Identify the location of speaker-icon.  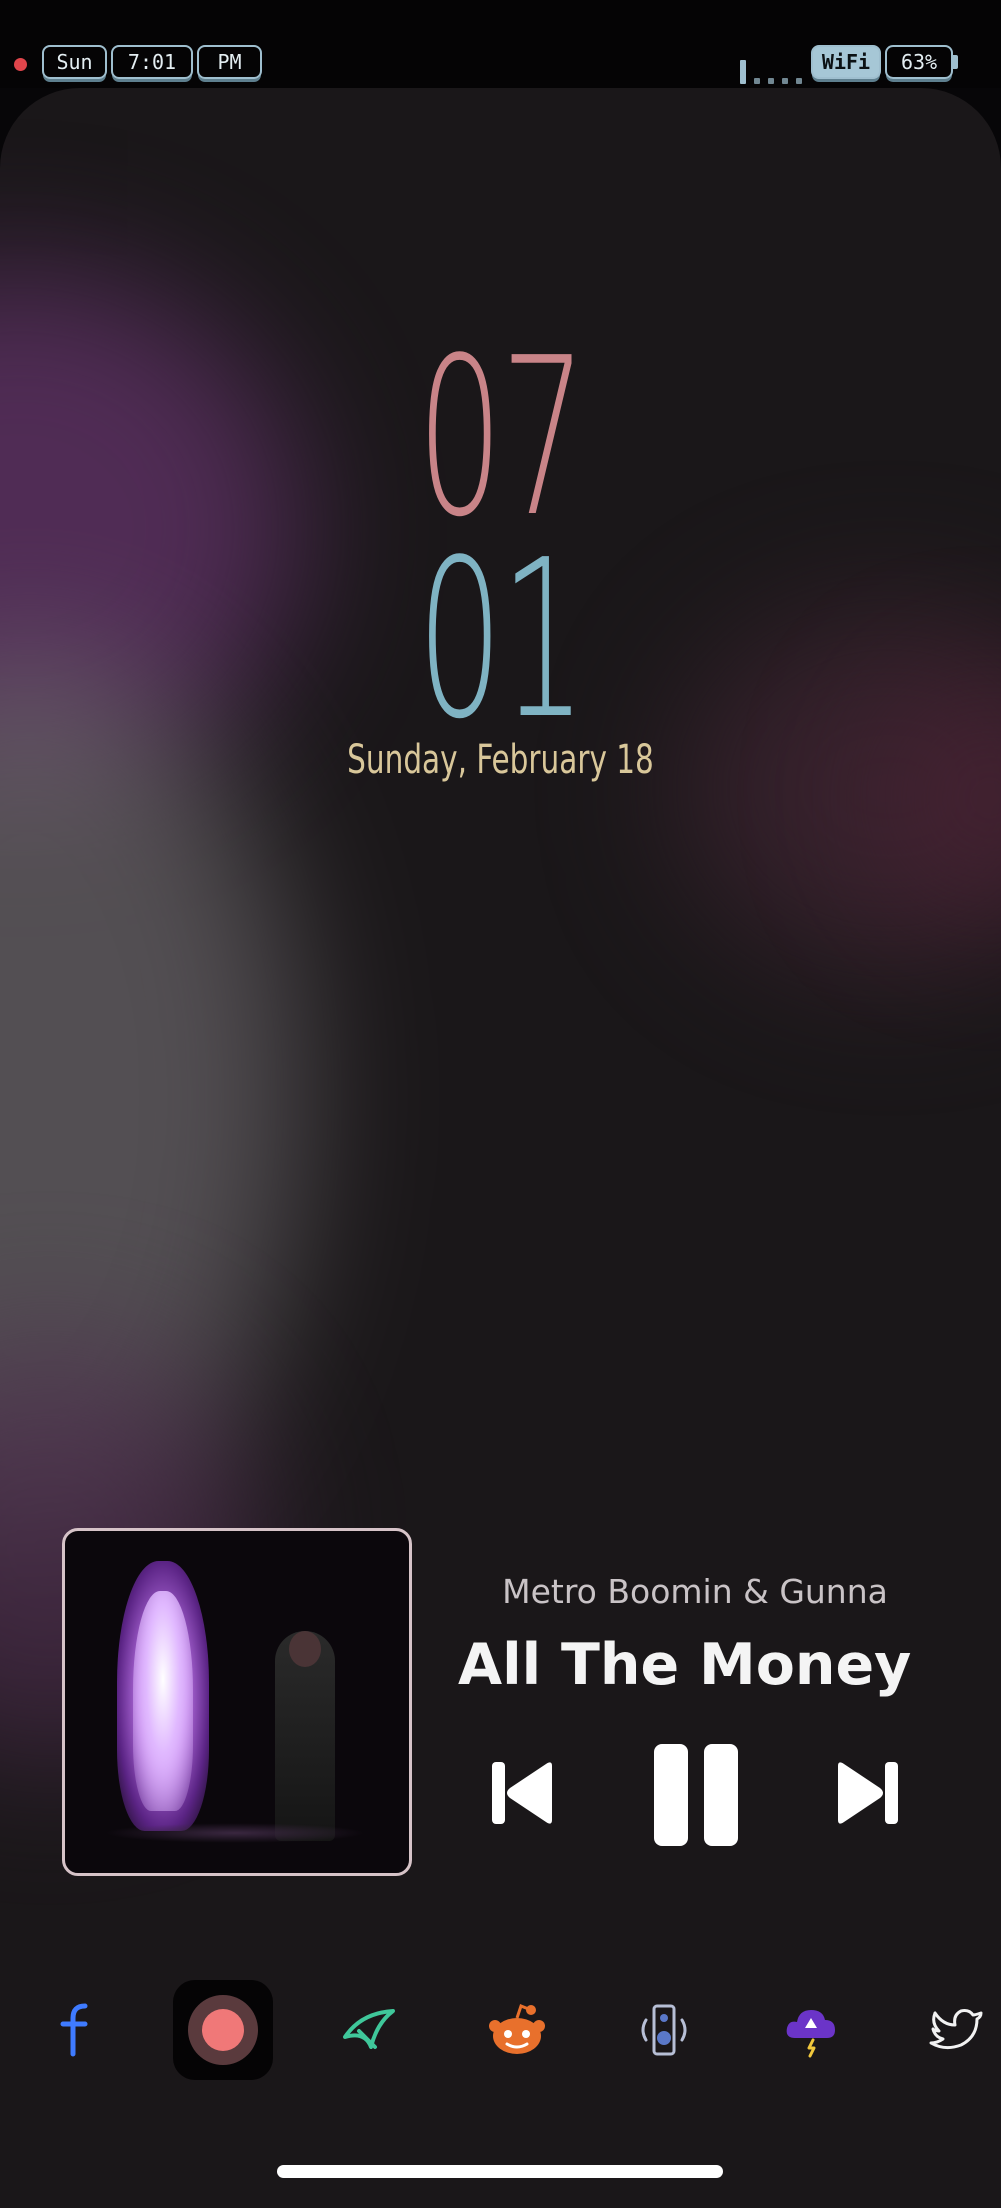
(664, 2030).